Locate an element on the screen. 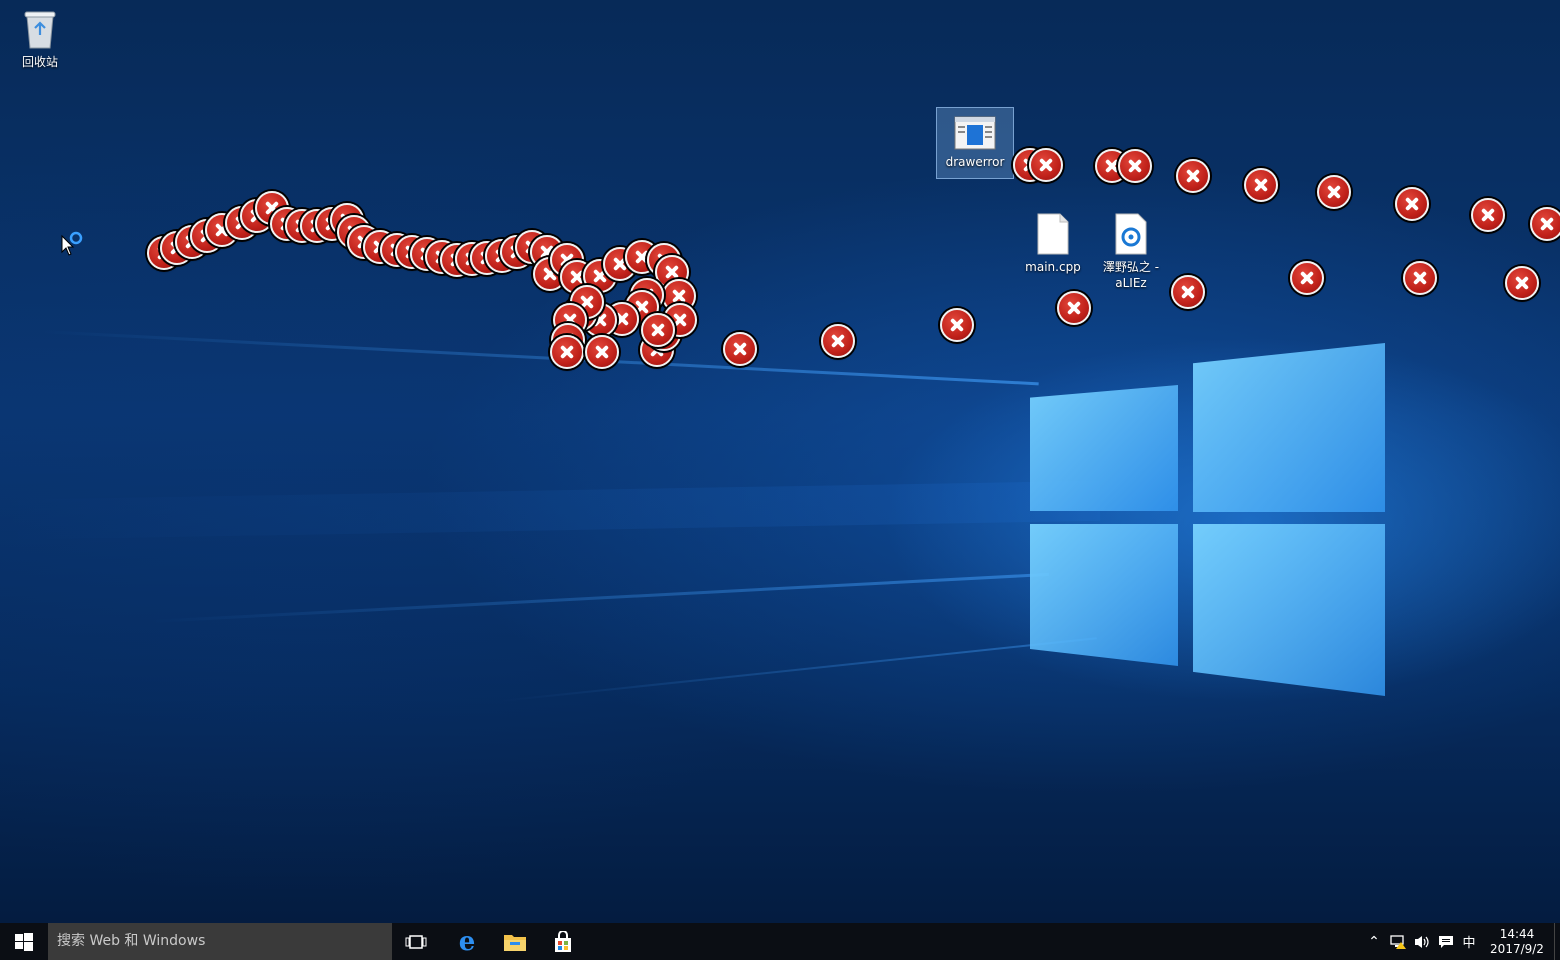 The height and width of the screenshot is (960, 1560). edge-icon: e is located at coordinates (467, 941).